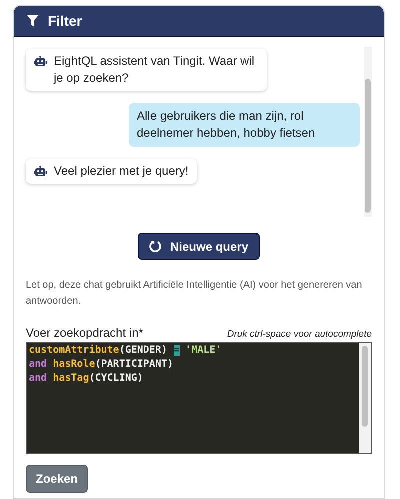 The image size is (400, 499). What do you see at coordinates (111, 171) in the screenshot?
I see `bot-message: Veel plezier met je query!` at bounding box center [111, 171].